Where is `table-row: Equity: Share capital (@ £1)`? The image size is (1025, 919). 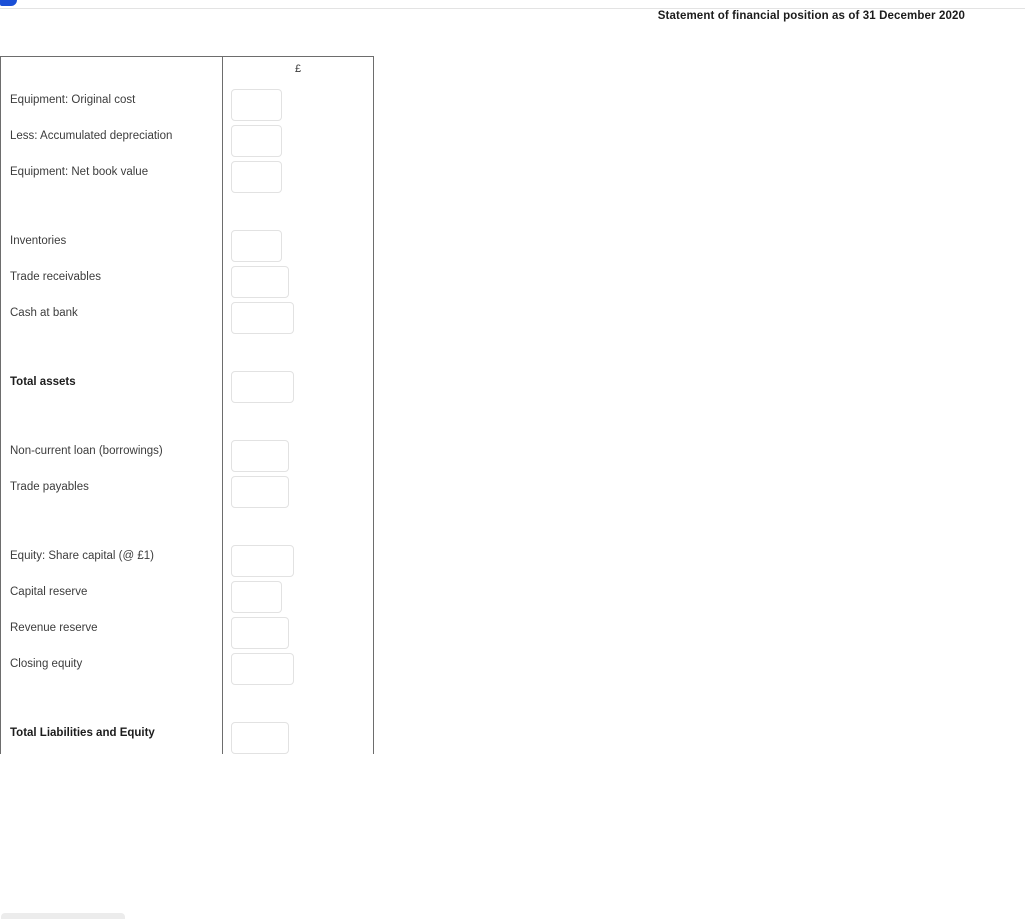 table-row: Equity: Share capital (@ £1) is located at coordinates (187, 559).